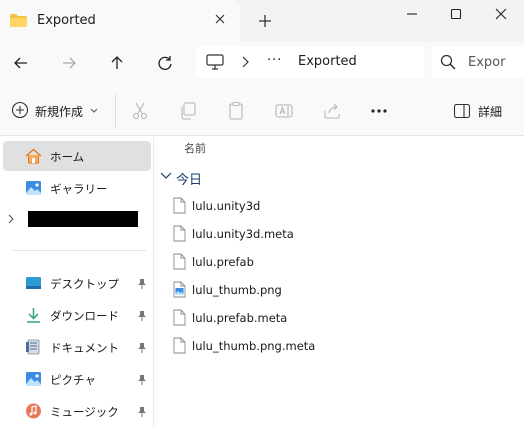 This screenshot has height=428, width=524. What do you see at coordinates (226, 206) in the screenshot?
I see `file-name: lulu.unity3d` at bounding box center [226, 206].